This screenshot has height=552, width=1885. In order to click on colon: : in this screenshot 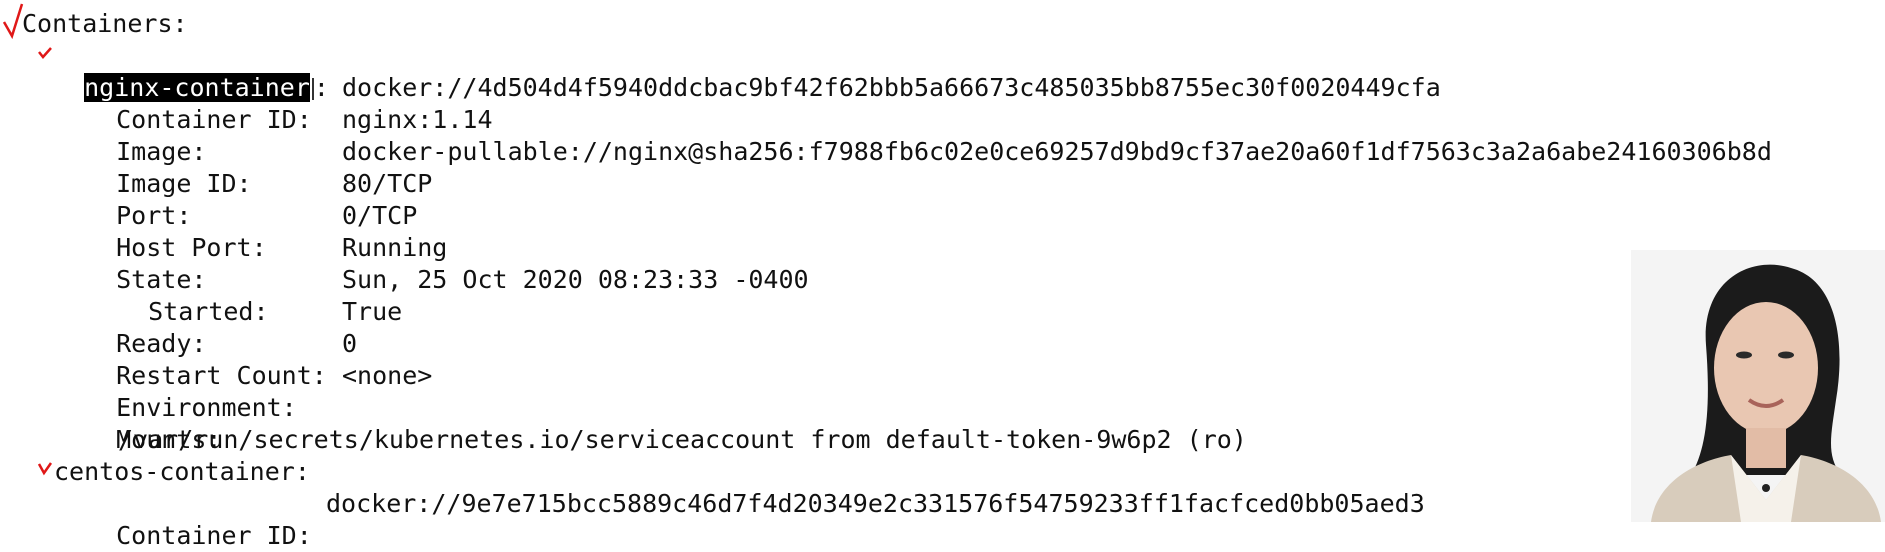, I will do `click(321, 87)`.